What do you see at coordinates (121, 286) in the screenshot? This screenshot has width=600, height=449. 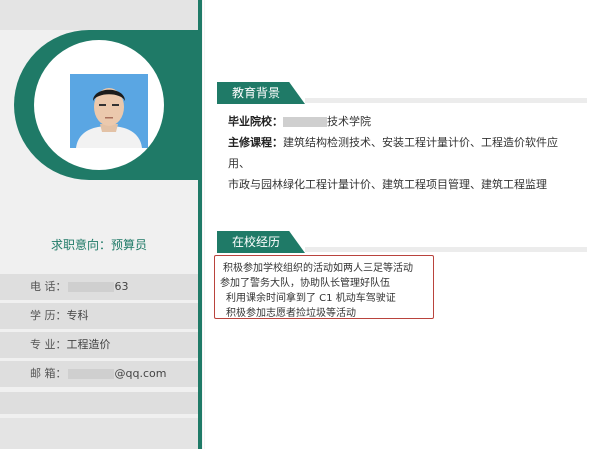 I see `phone-value: 63` at bounding box center [121, 286].